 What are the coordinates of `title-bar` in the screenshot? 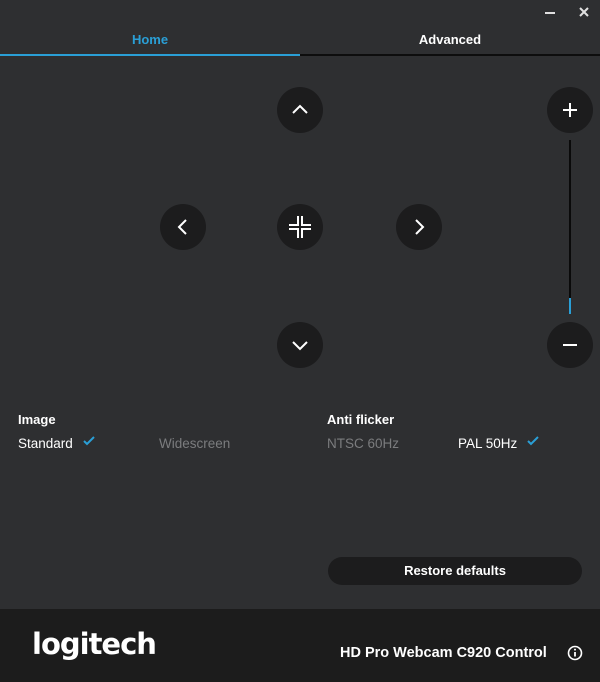 It's located at (300, 13).